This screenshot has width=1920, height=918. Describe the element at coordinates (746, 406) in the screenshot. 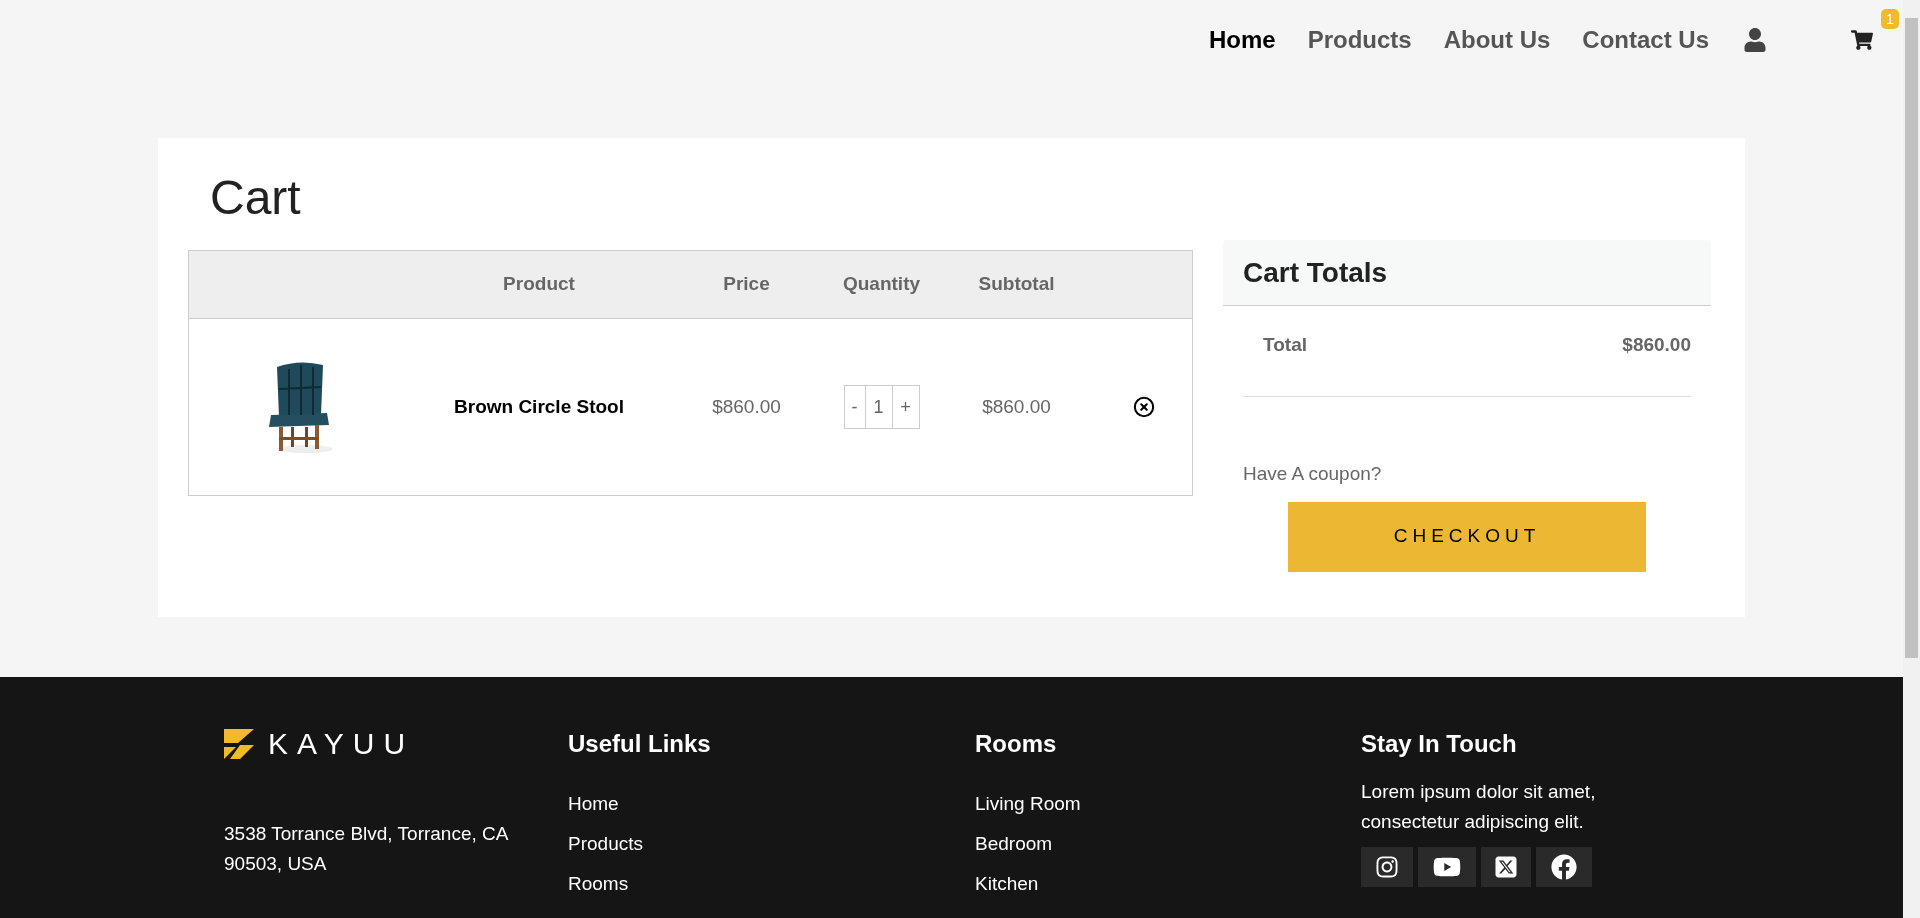

I see `price-cell-text: $860.00` at that location.